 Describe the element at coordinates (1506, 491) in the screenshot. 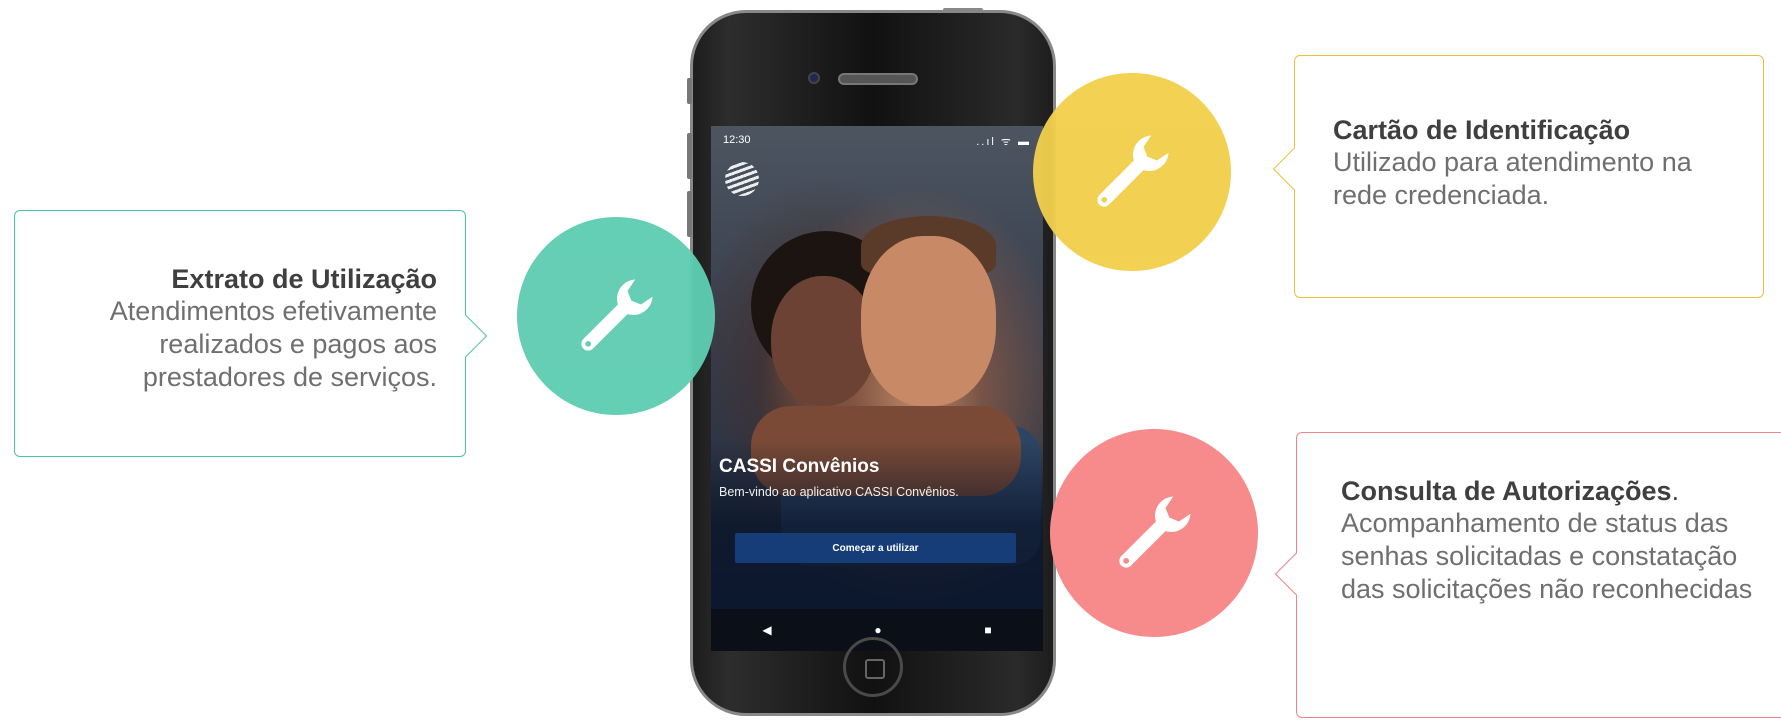

I see `callout-title-text: Consulta de Autorizações` at that location.